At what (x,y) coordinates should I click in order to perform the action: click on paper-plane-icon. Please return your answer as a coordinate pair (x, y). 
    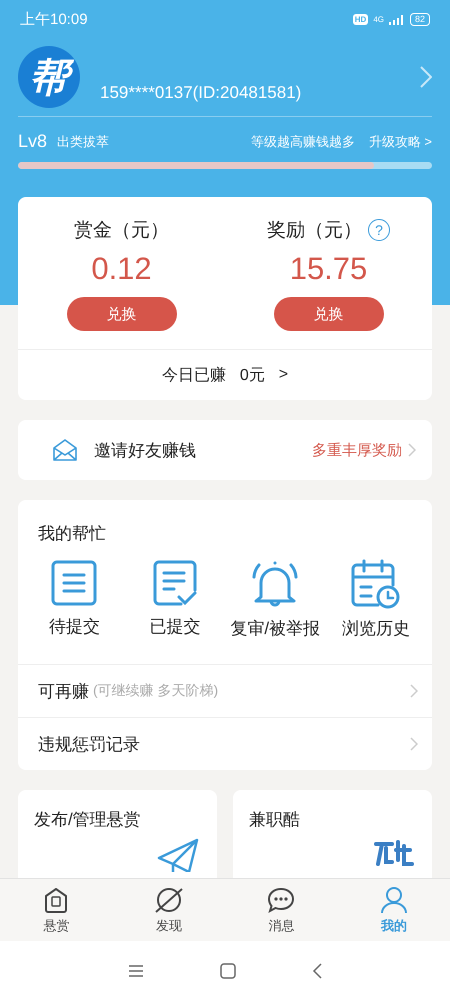
    Looking at the image, I should click on (178, 855).